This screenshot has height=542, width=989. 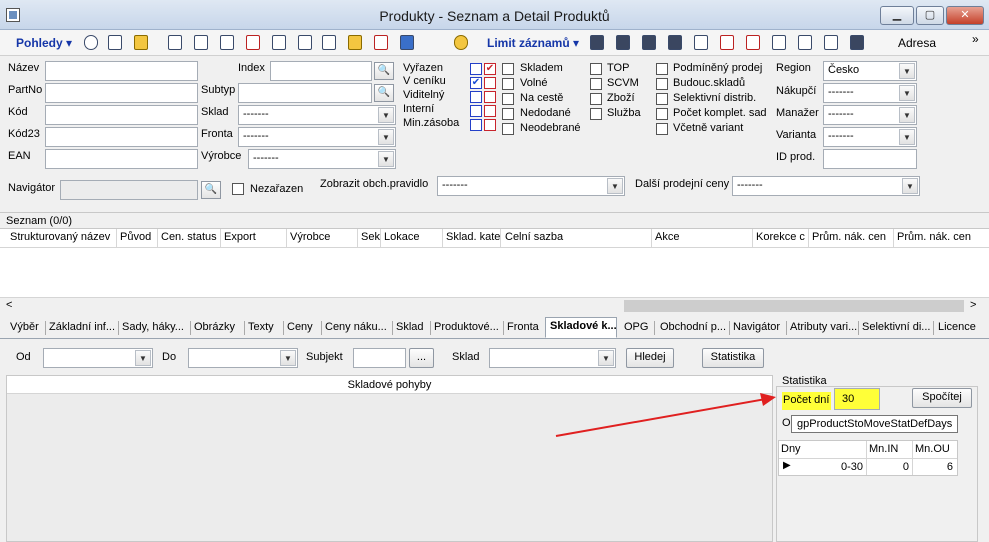 I want to click on horizontal-scrollbar: < >, so click(x=494, y=305).